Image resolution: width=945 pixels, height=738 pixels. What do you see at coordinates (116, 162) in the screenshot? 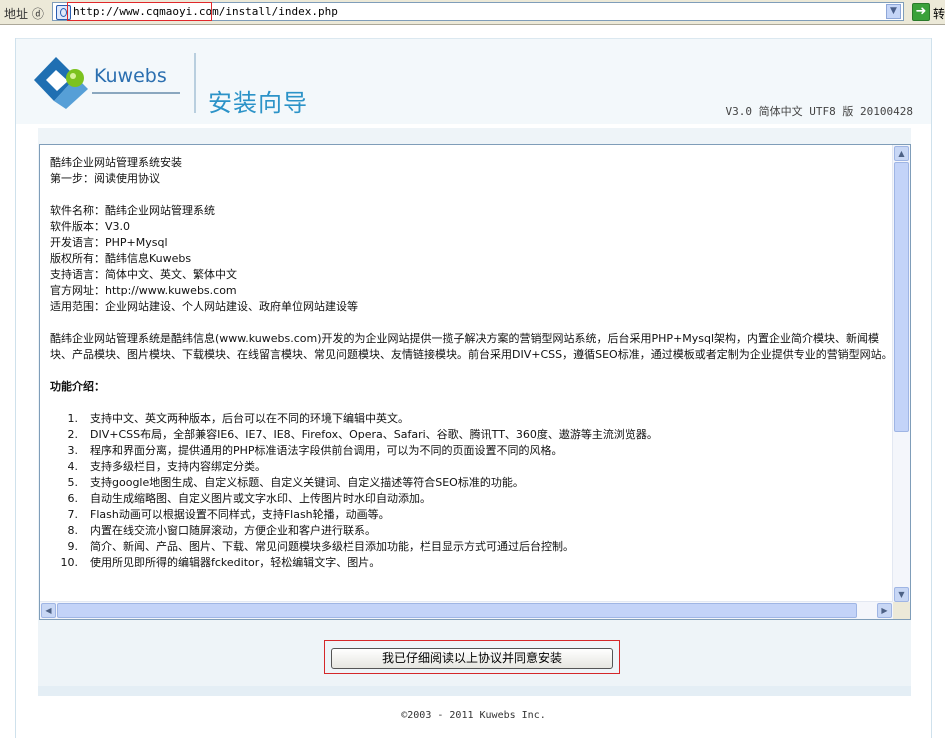
I see `intro-line: 酷纬企业网站管理系统安装` at bounding box center [116, 162].